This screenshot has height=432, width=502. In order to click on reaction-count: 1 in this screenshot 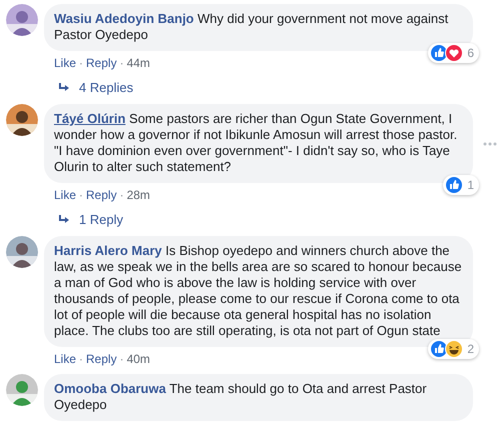, I will do `click(470, 185)`.